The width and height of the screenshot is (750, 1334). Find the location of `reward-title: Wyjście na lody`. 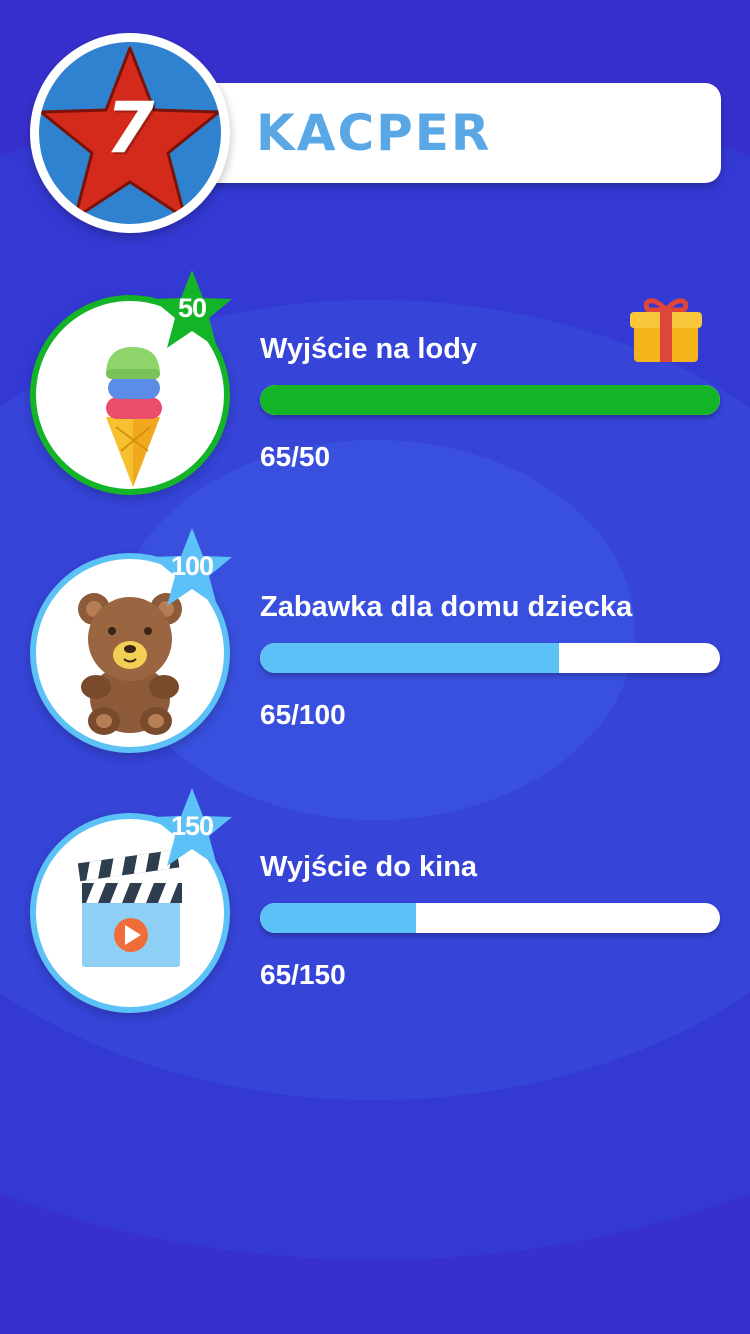

reward-title: Wyjście na lody is located at coordinates (369, 349).